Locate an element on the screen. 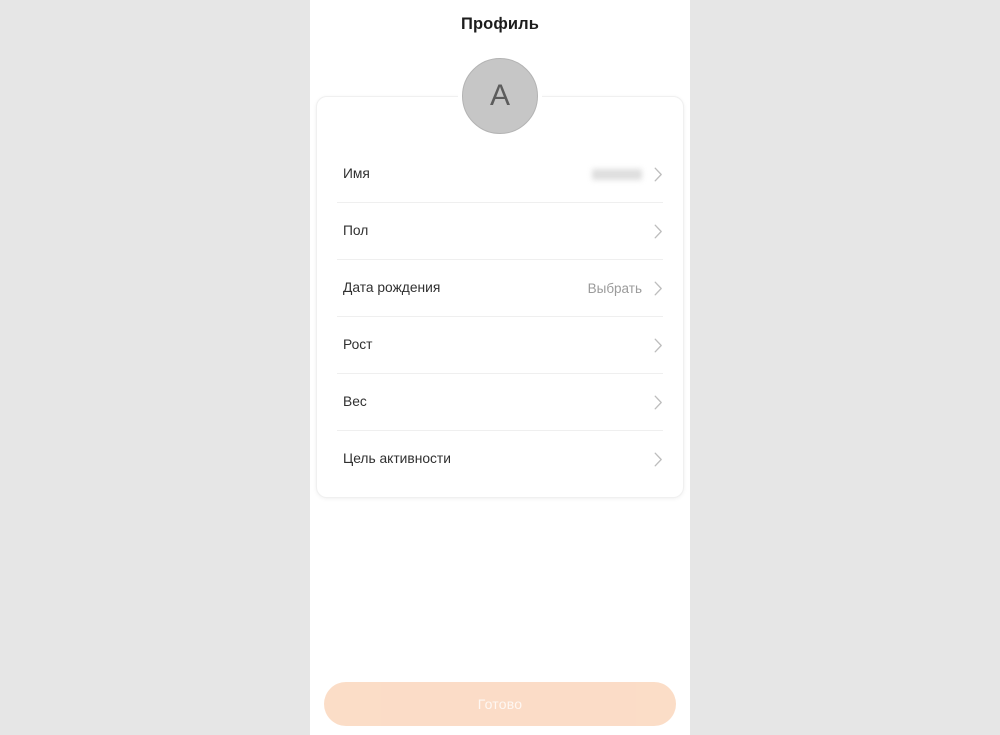 Image resolution: width=1000 pixels, height=735 pixels. profile-row: Пол is located at coordinates (500, 231).